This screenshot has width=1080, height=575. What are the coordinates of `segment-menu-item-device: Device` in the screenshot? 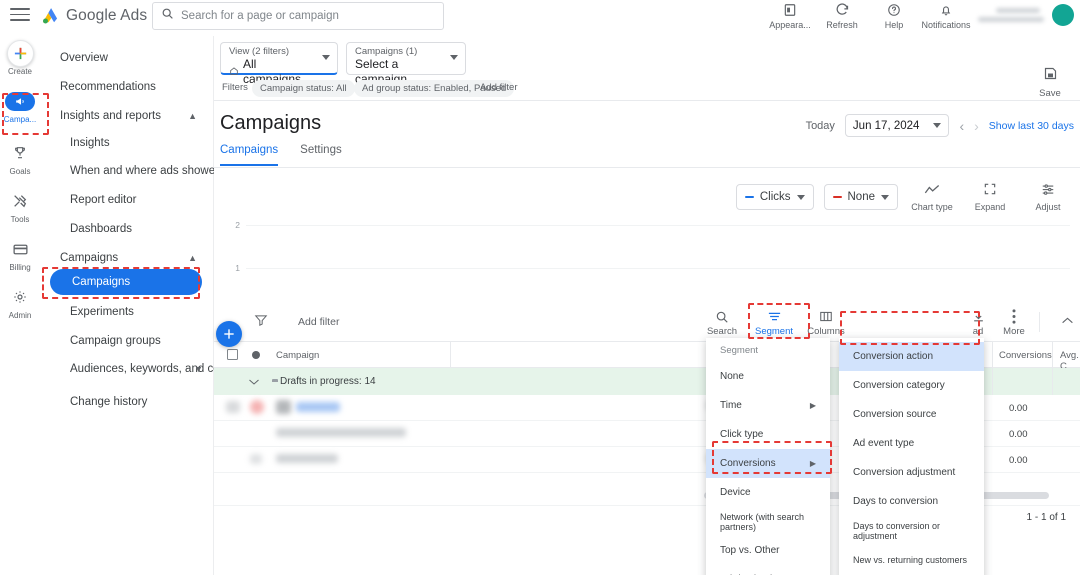 It's located at (768, 492).